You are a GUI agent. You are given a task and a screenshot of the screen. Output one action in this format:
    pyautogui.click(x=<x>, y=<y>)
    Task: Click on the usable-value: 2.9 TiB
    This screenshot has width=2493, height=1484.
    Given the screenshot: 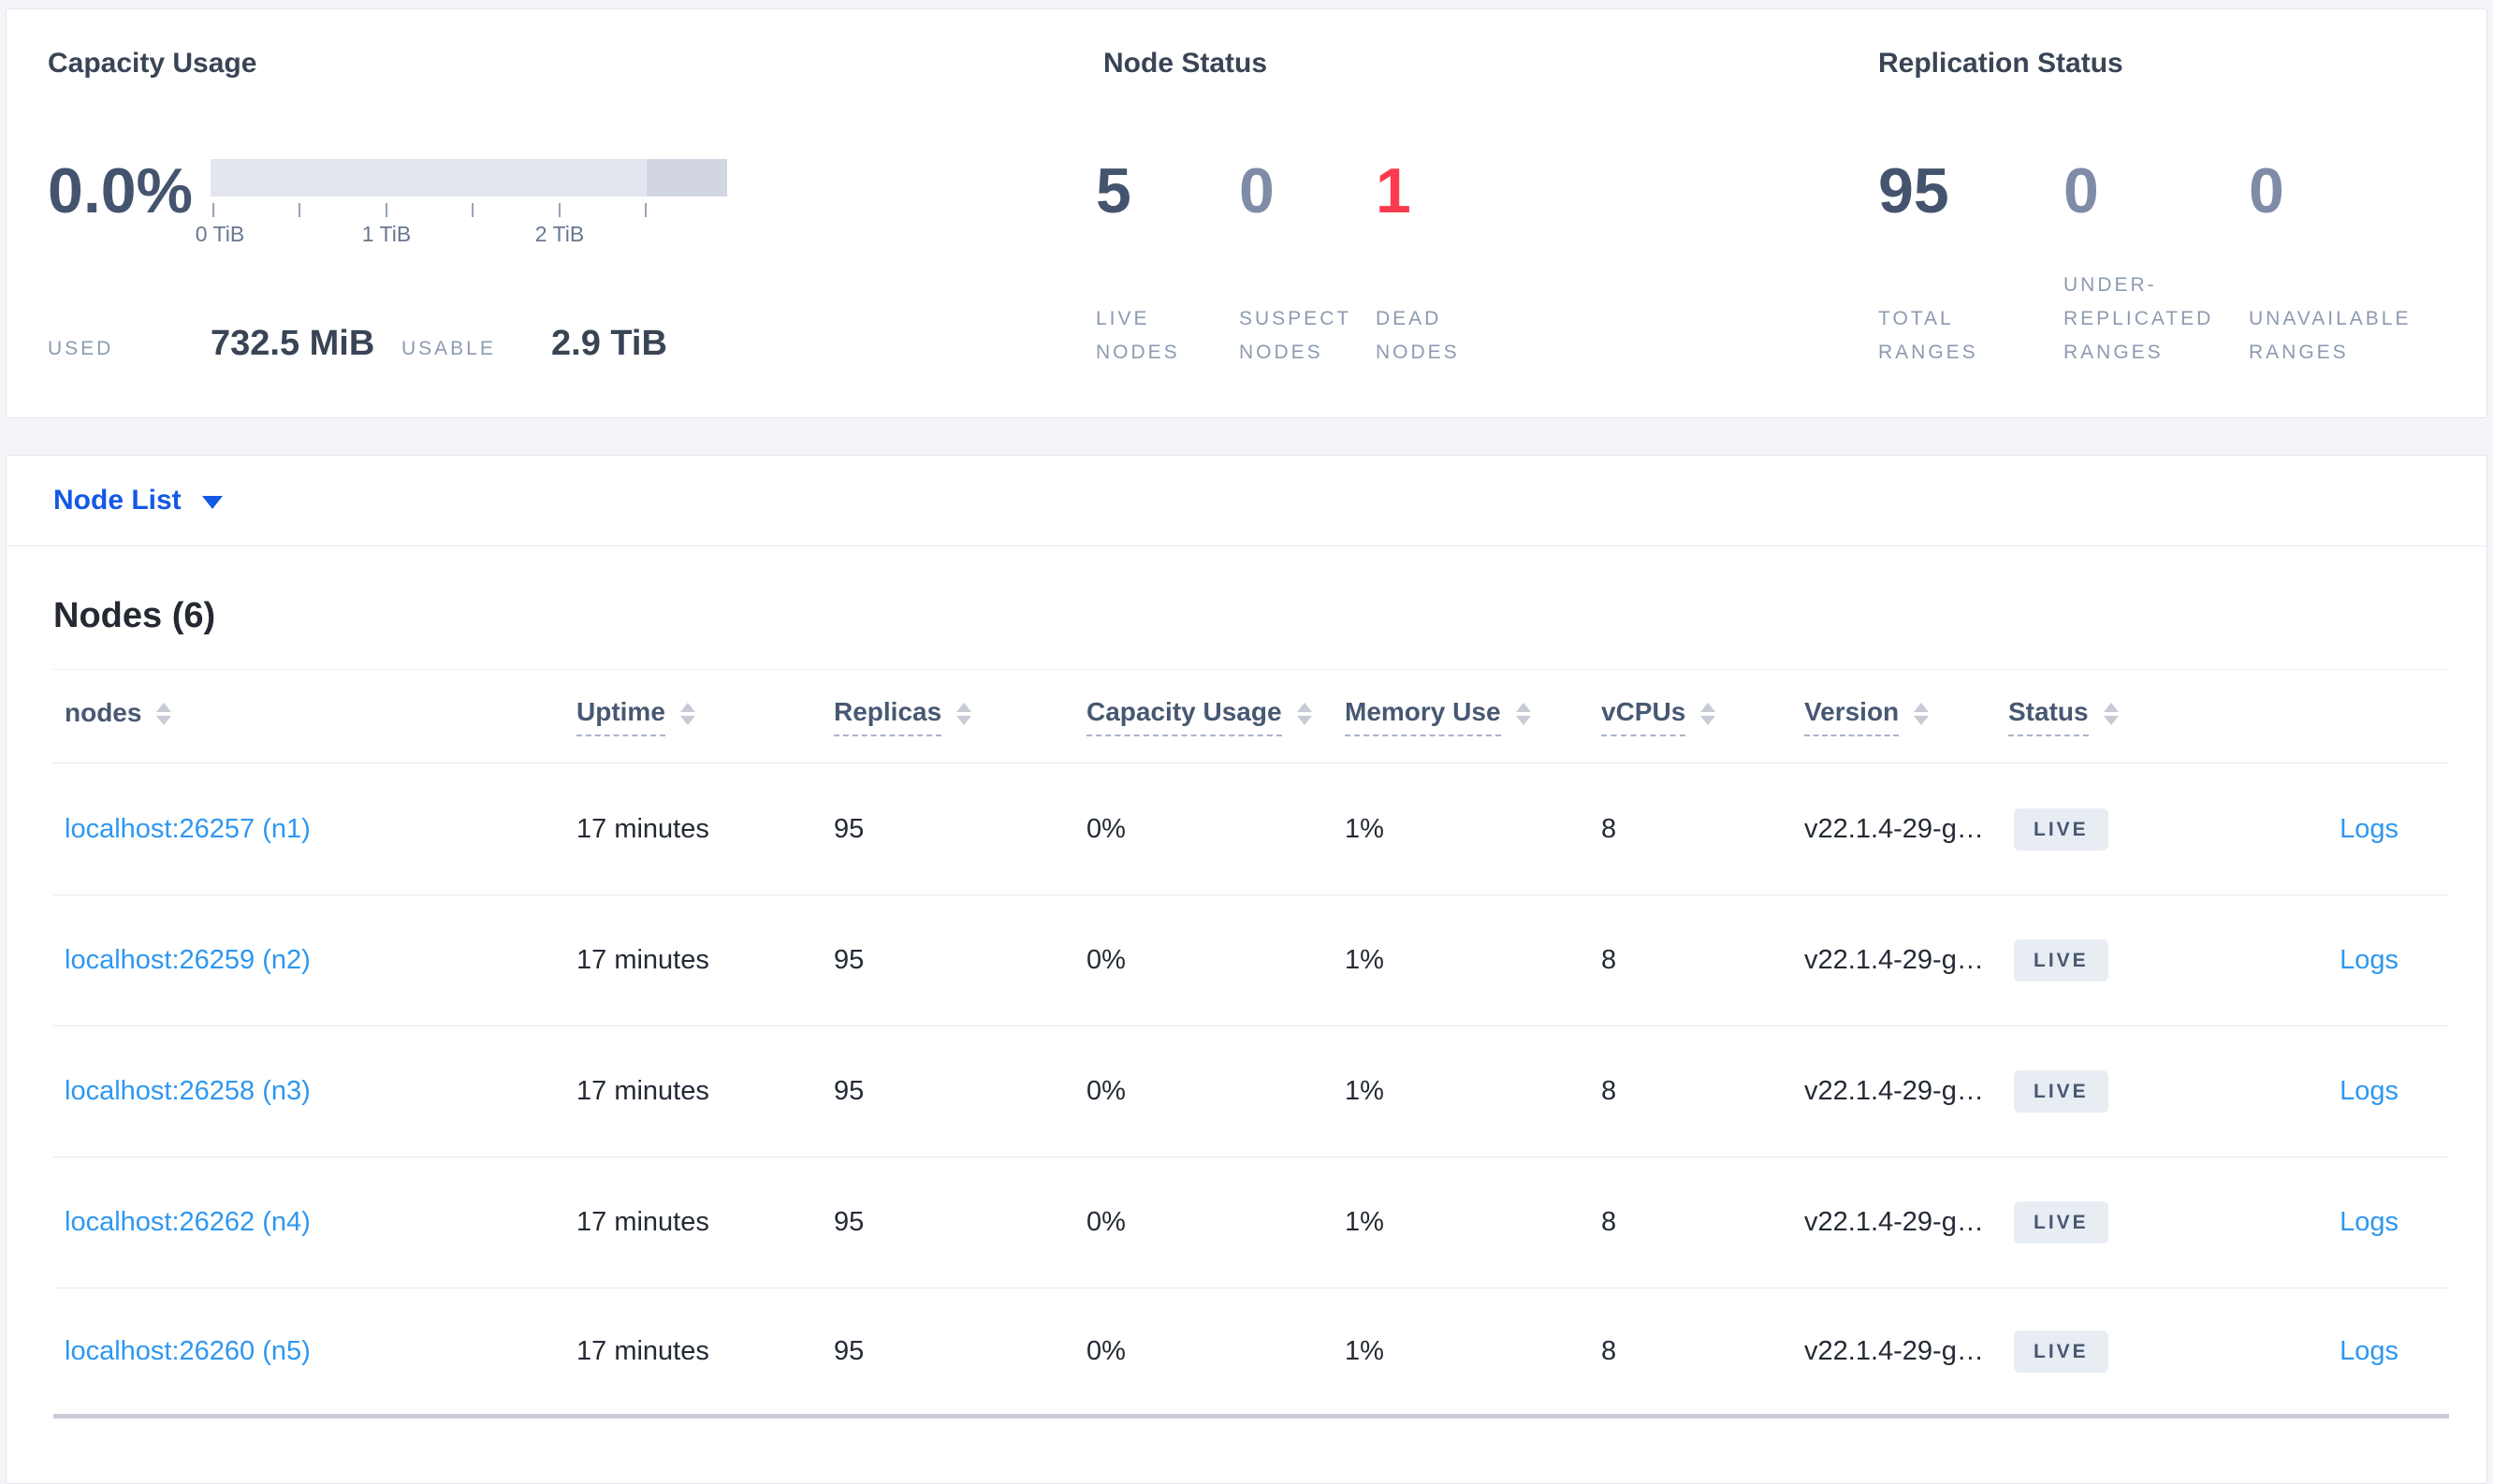 What is the action you would take?
    pyautogui.click(x=609, y=343)
    